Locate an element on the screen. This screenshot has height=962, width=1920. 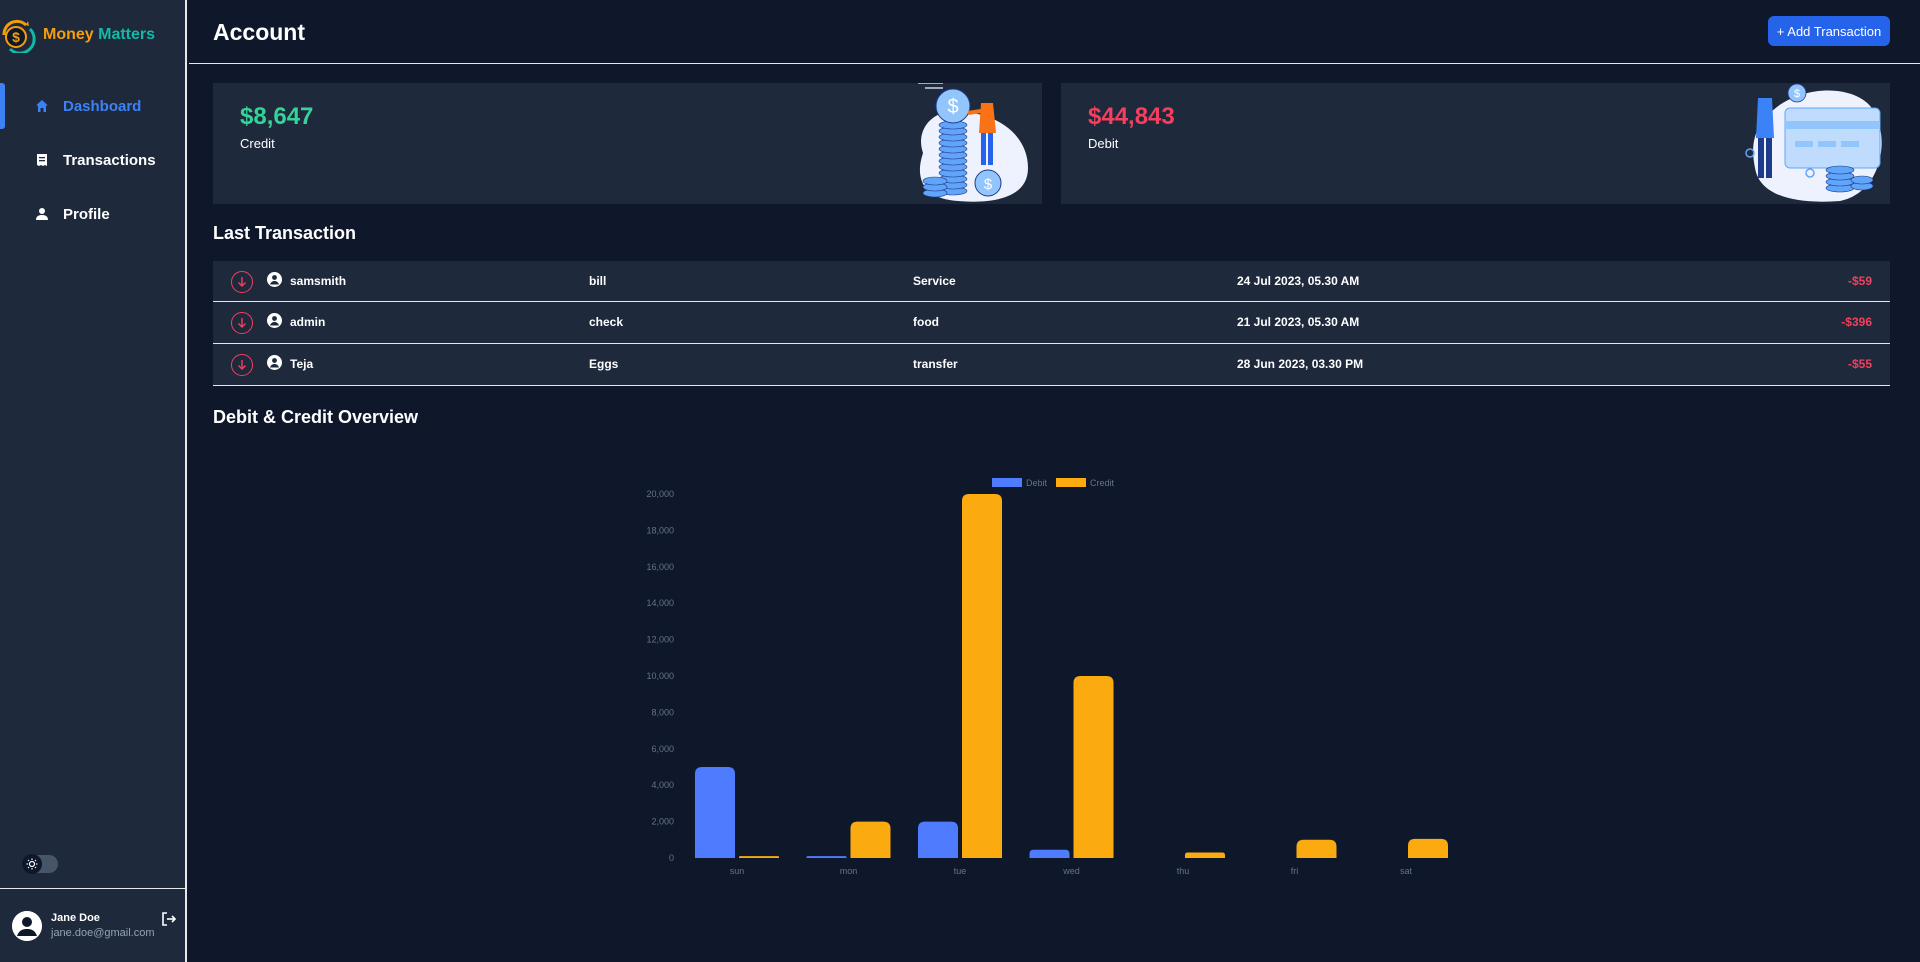
app-logo: $ Money Matters is located at coordinates (77, 35).